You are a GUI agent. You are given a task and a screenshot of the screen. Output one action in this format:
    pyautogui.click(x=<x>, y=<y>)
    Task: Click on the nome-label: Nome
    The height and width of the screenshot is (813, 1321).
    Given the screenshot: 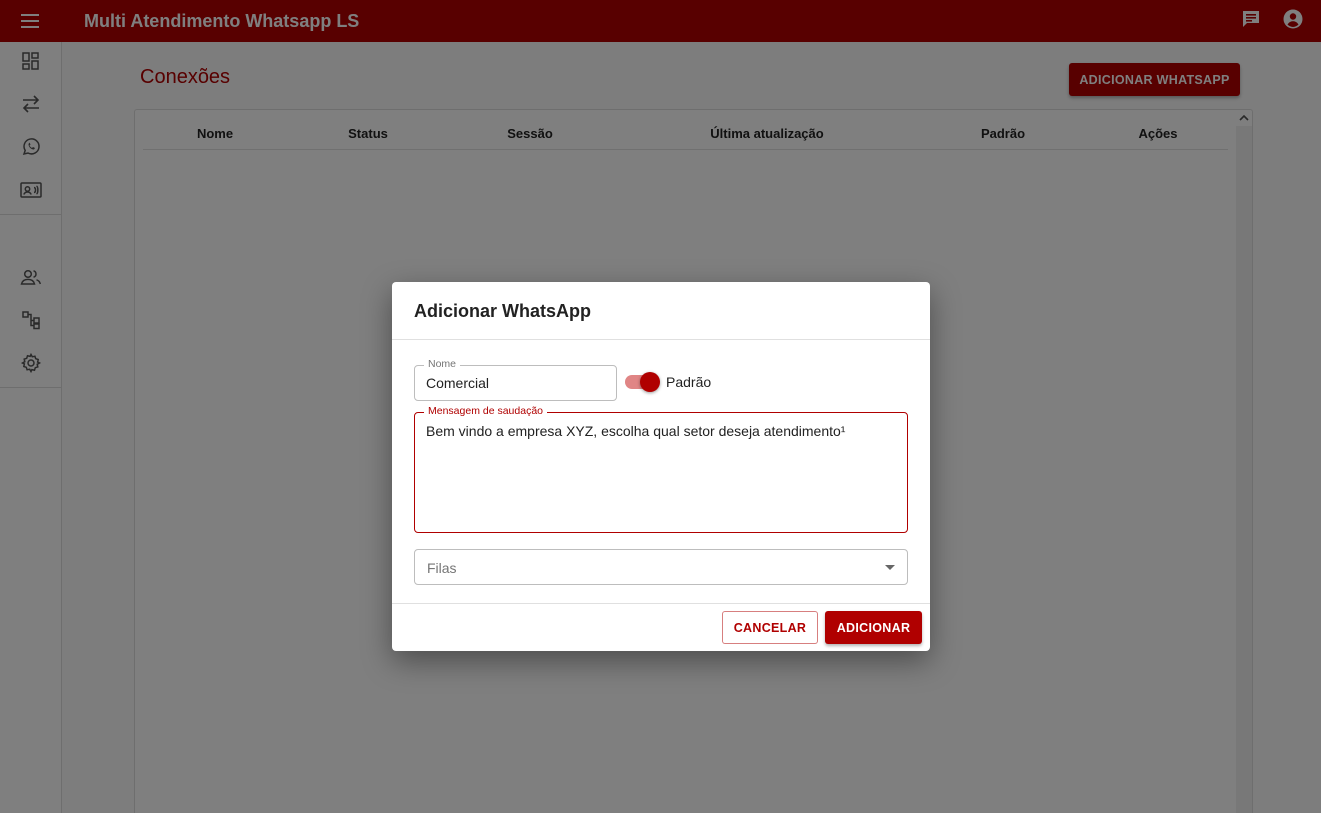 What is the action you would take?
    pyautogui.click(x=442, y=364)
    